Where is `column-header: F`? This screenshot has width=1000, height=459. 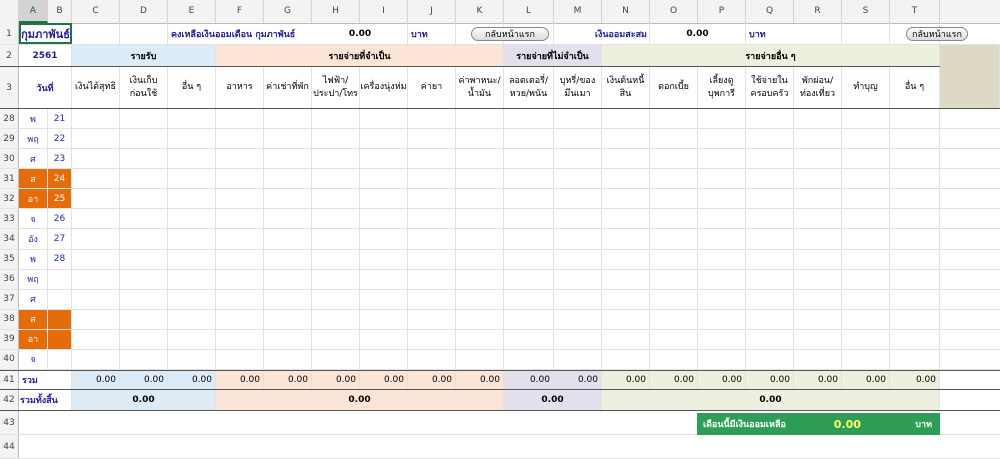
column-header: F is located at coordinates (240, 11).